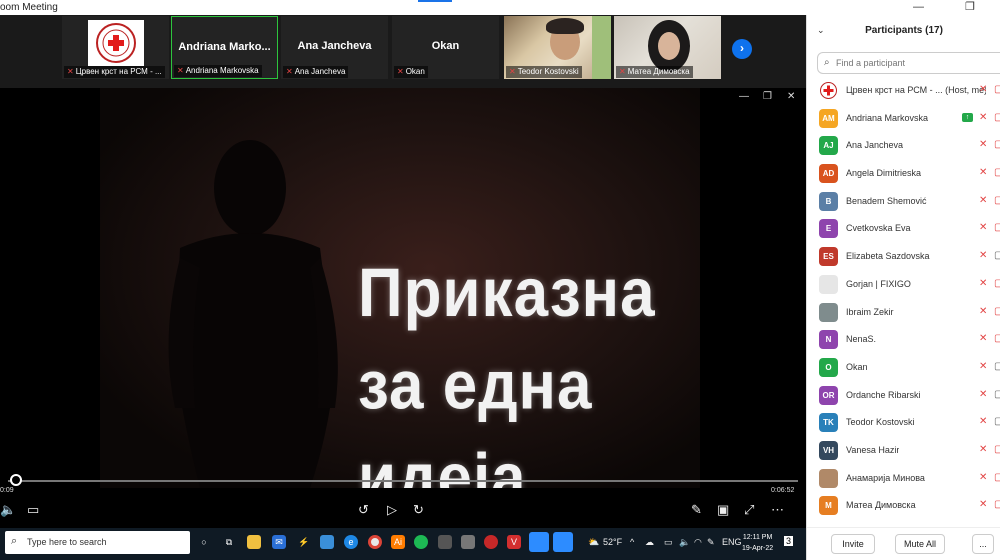 The height and width of the screenshot is (560, 1000). Describe the element at coordinates (918, 7) in the screenshot. I see `minimize-icon: —` at that location.